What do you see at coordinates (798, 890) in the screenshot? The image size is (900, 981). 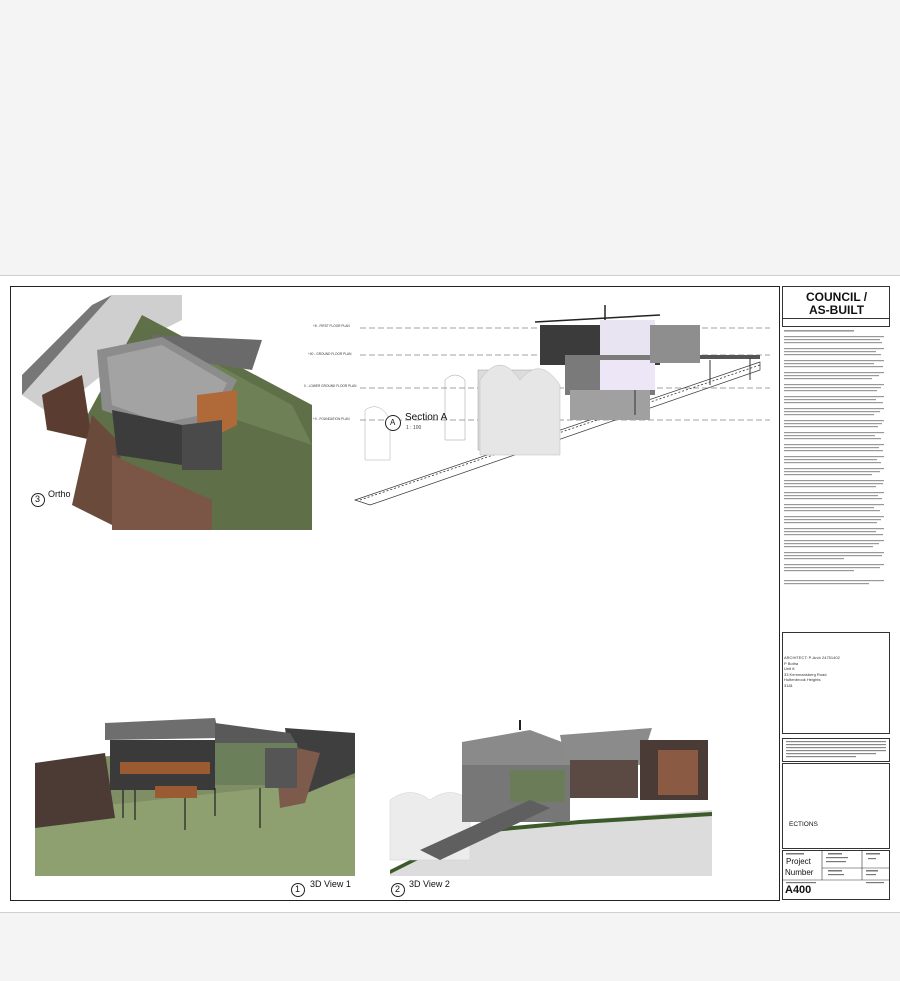 I see `title-block-drawing-number: A400` at bounding box center [798, 890].